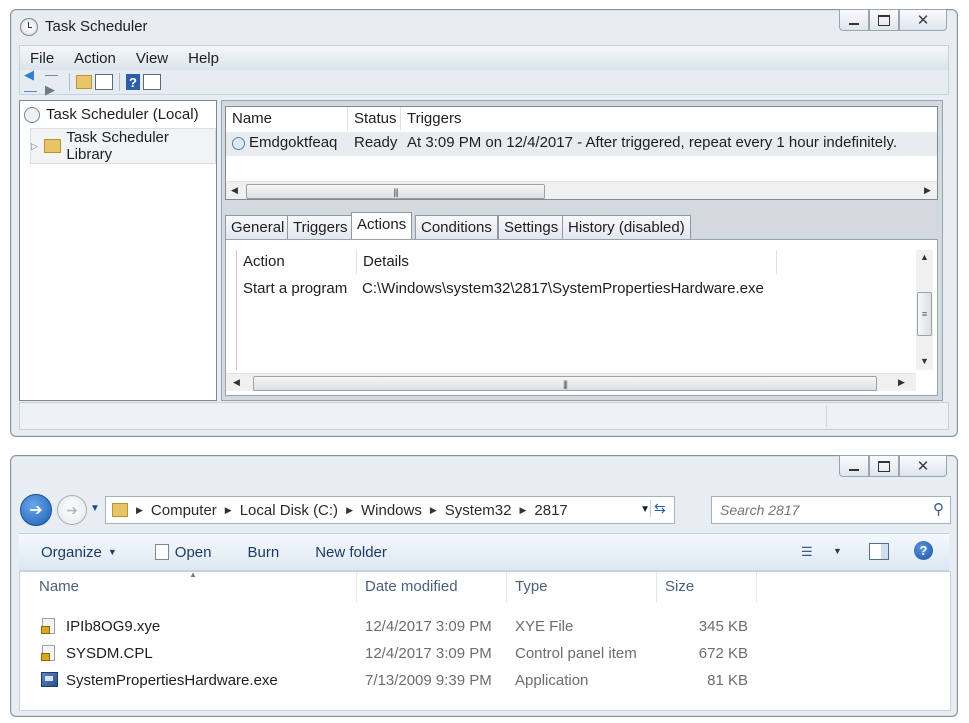  Describe the element at coordinates (879, 551) in the screenshot. I see `preview-pane-icon` at that location.